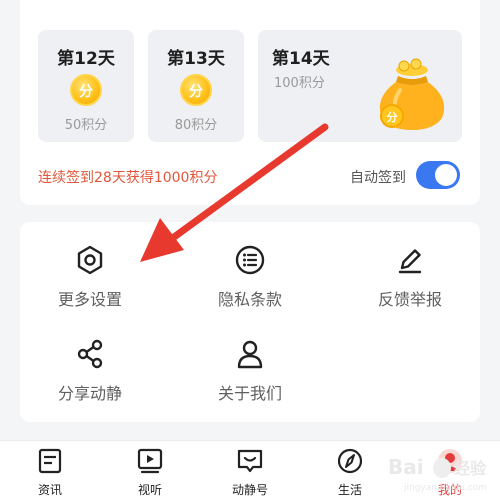  What do you see at coordinates (445, 488) in the screenshot?
I see `svg-text: jingyan.baidu.com` at bounding box center [445, 488].